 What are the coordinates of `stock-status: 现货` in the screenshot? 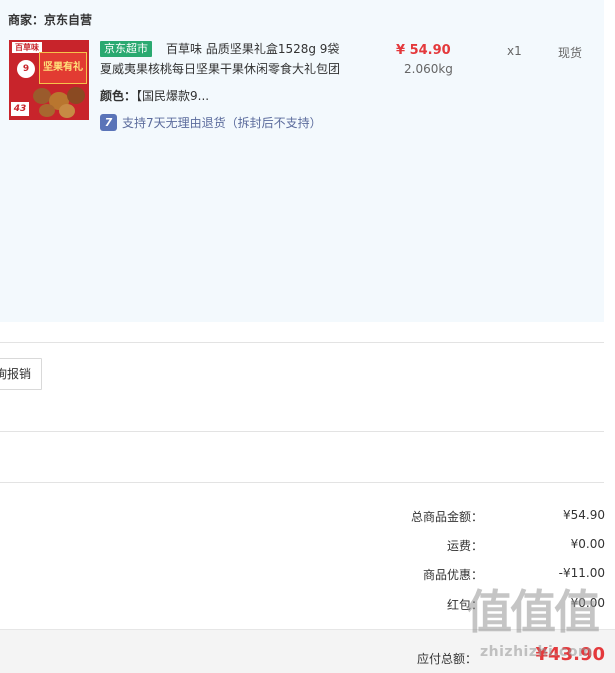 It's located at (570, 53).